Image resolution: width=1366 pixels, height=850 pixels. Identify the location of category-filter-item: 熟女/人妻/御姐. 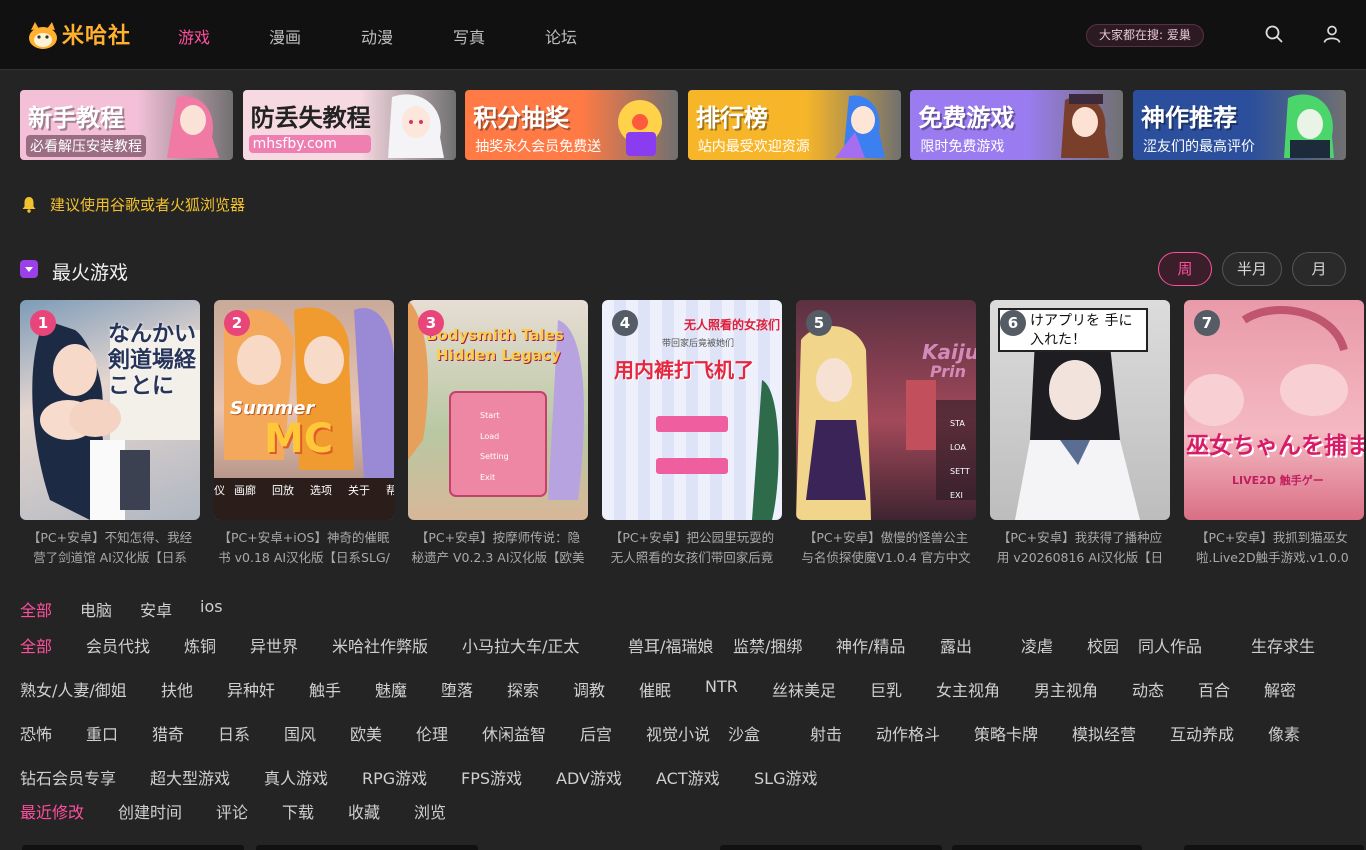
(73, 689).